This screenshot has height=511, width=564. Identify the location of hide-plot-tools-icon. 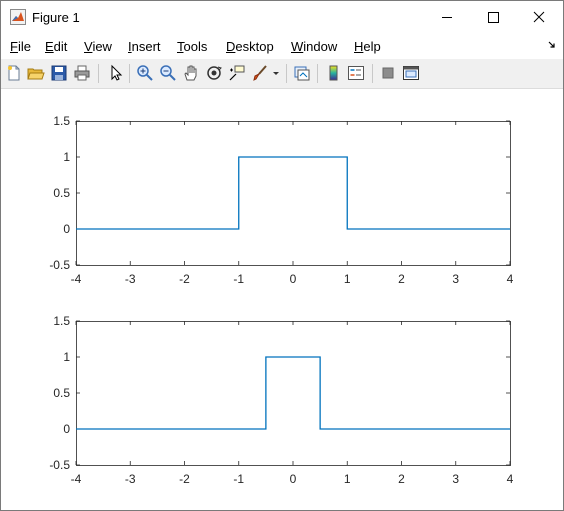
(388, 73).